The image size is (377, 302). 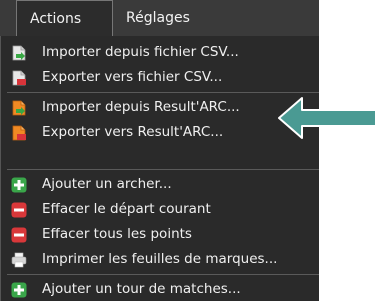 I want to click on menu-item-label: Effacer le départ courant, so click(x=126, y=209).